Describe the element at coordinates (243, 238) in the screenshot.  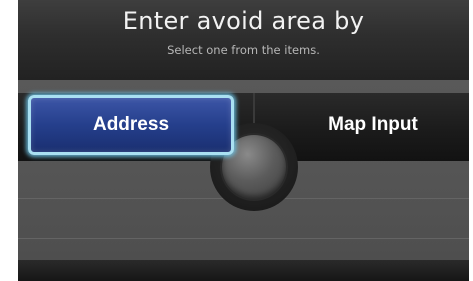
I see `panel-divider-line` at that location.